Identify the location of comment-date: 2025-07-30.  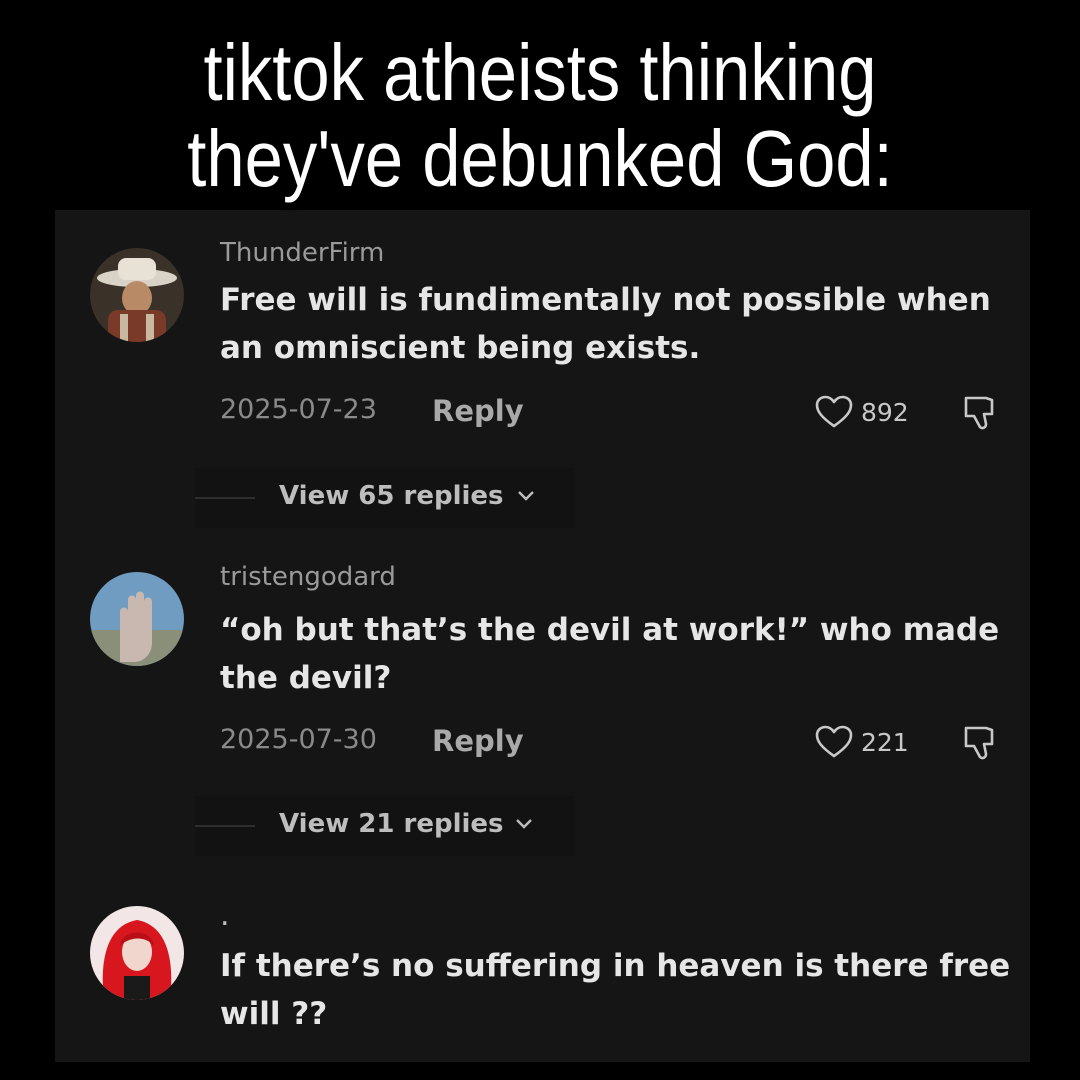
(298, 739).